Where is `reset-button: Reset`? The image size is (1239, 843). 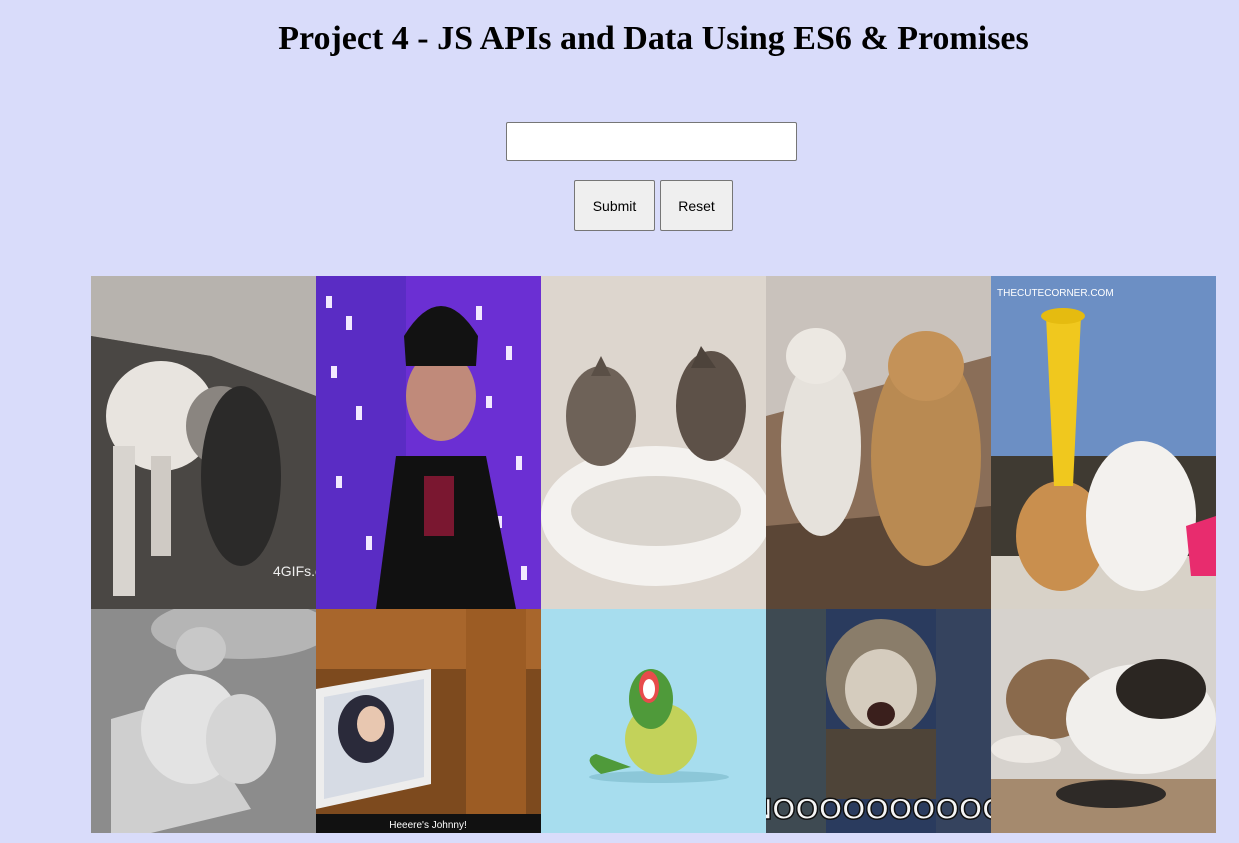
reset-button: Reset is located at coordinates (696, 205).